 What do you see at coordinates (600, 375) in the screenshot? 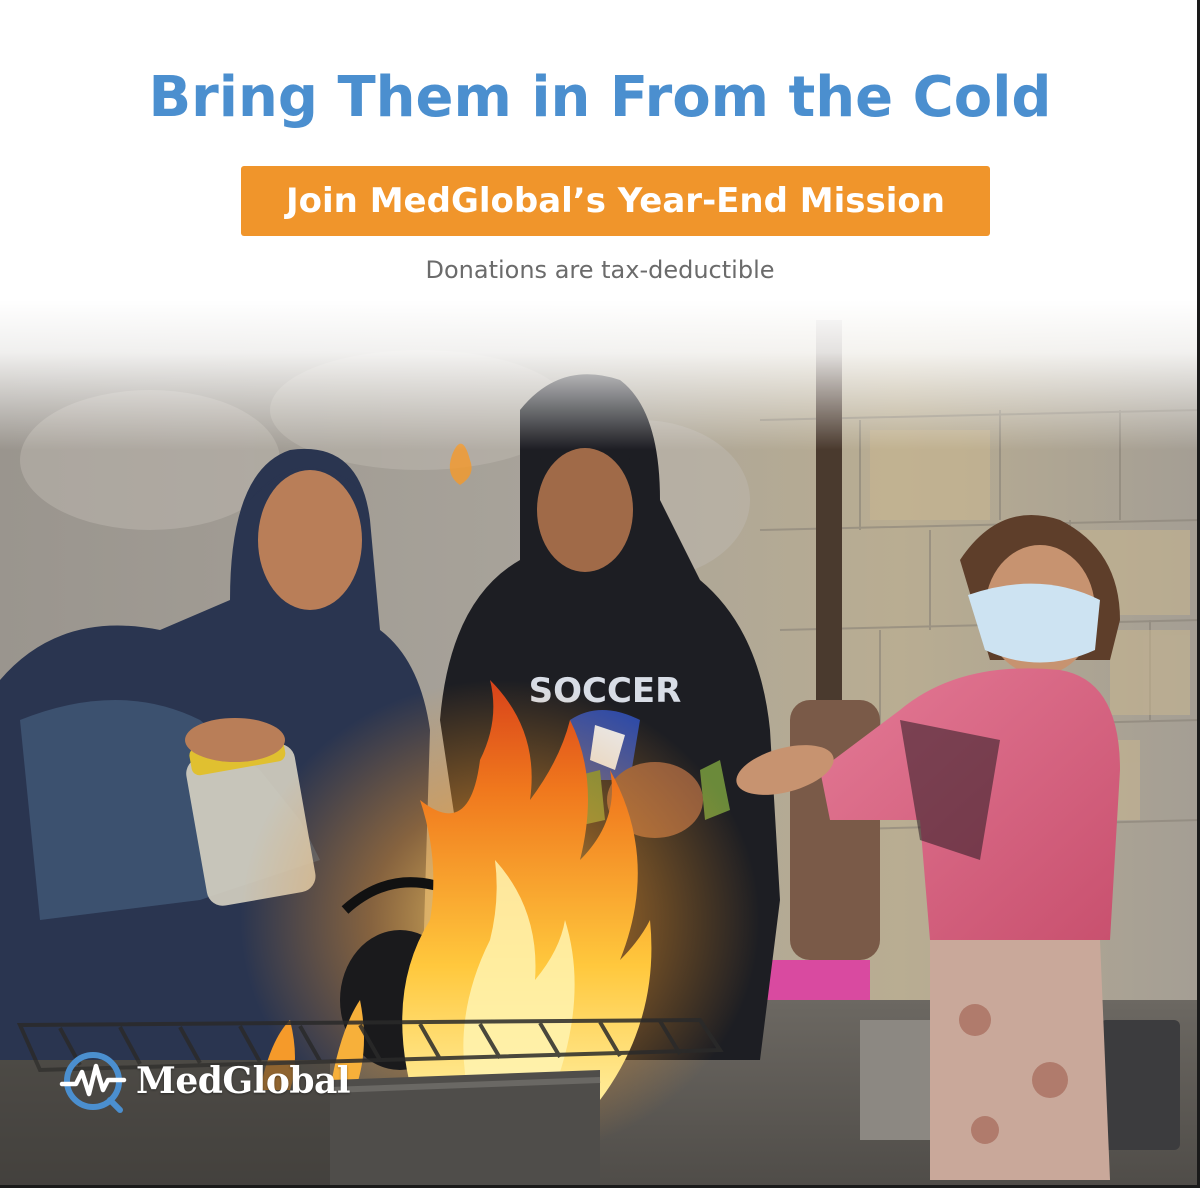
I see `photo-top-fade` at bounding box center [600, 375].